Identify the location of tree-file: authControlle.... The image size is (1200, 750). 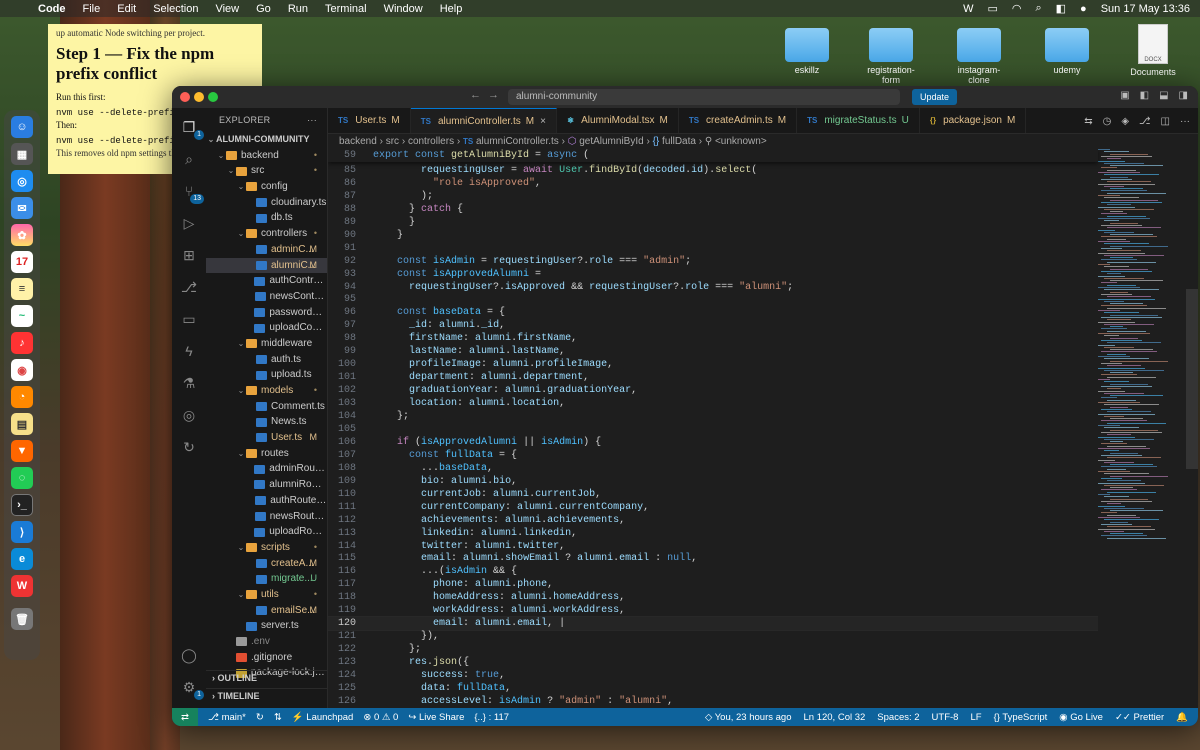
(266, 281).